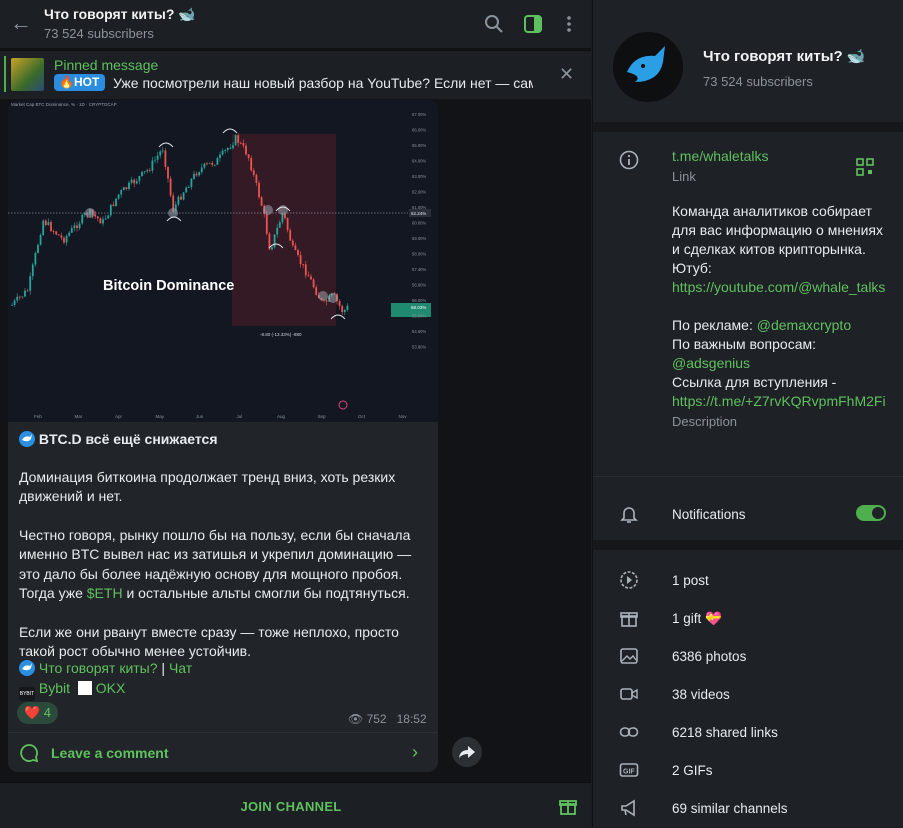  What do you see at coordinates (709, 656) in the screenshot?
I see `stat-photos: 6386 photos` at bounding box center [709, 656].